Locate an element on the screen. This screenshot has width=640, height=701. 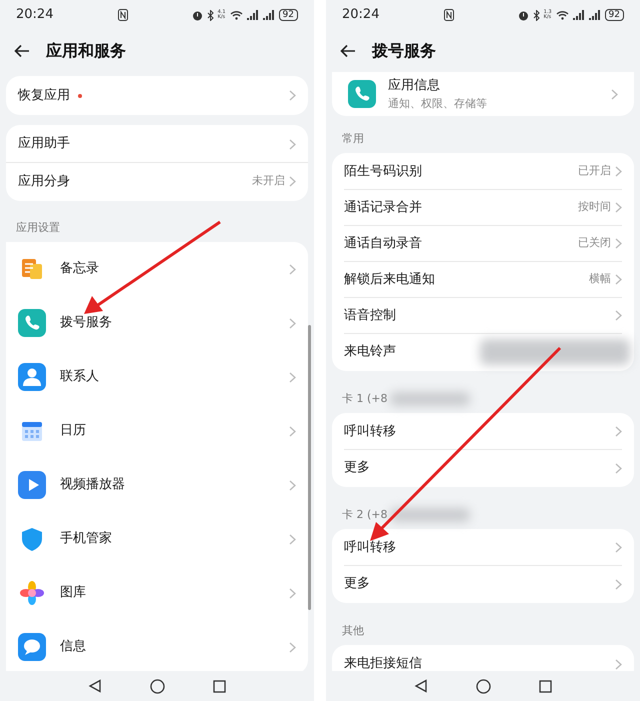
row-label: 解锁后来电通知 is located at coordinates (389, 279).